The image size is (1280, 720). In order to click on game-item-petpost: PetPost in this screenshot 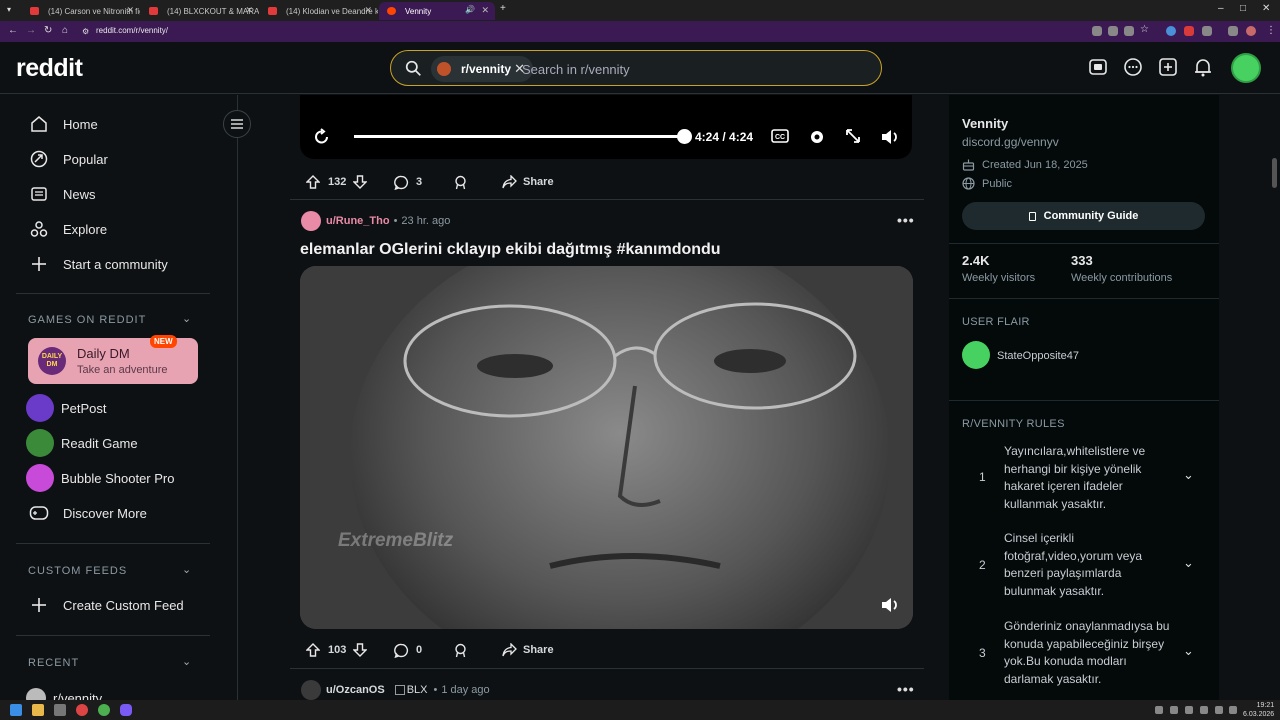, I will do `click(66, 408)`.